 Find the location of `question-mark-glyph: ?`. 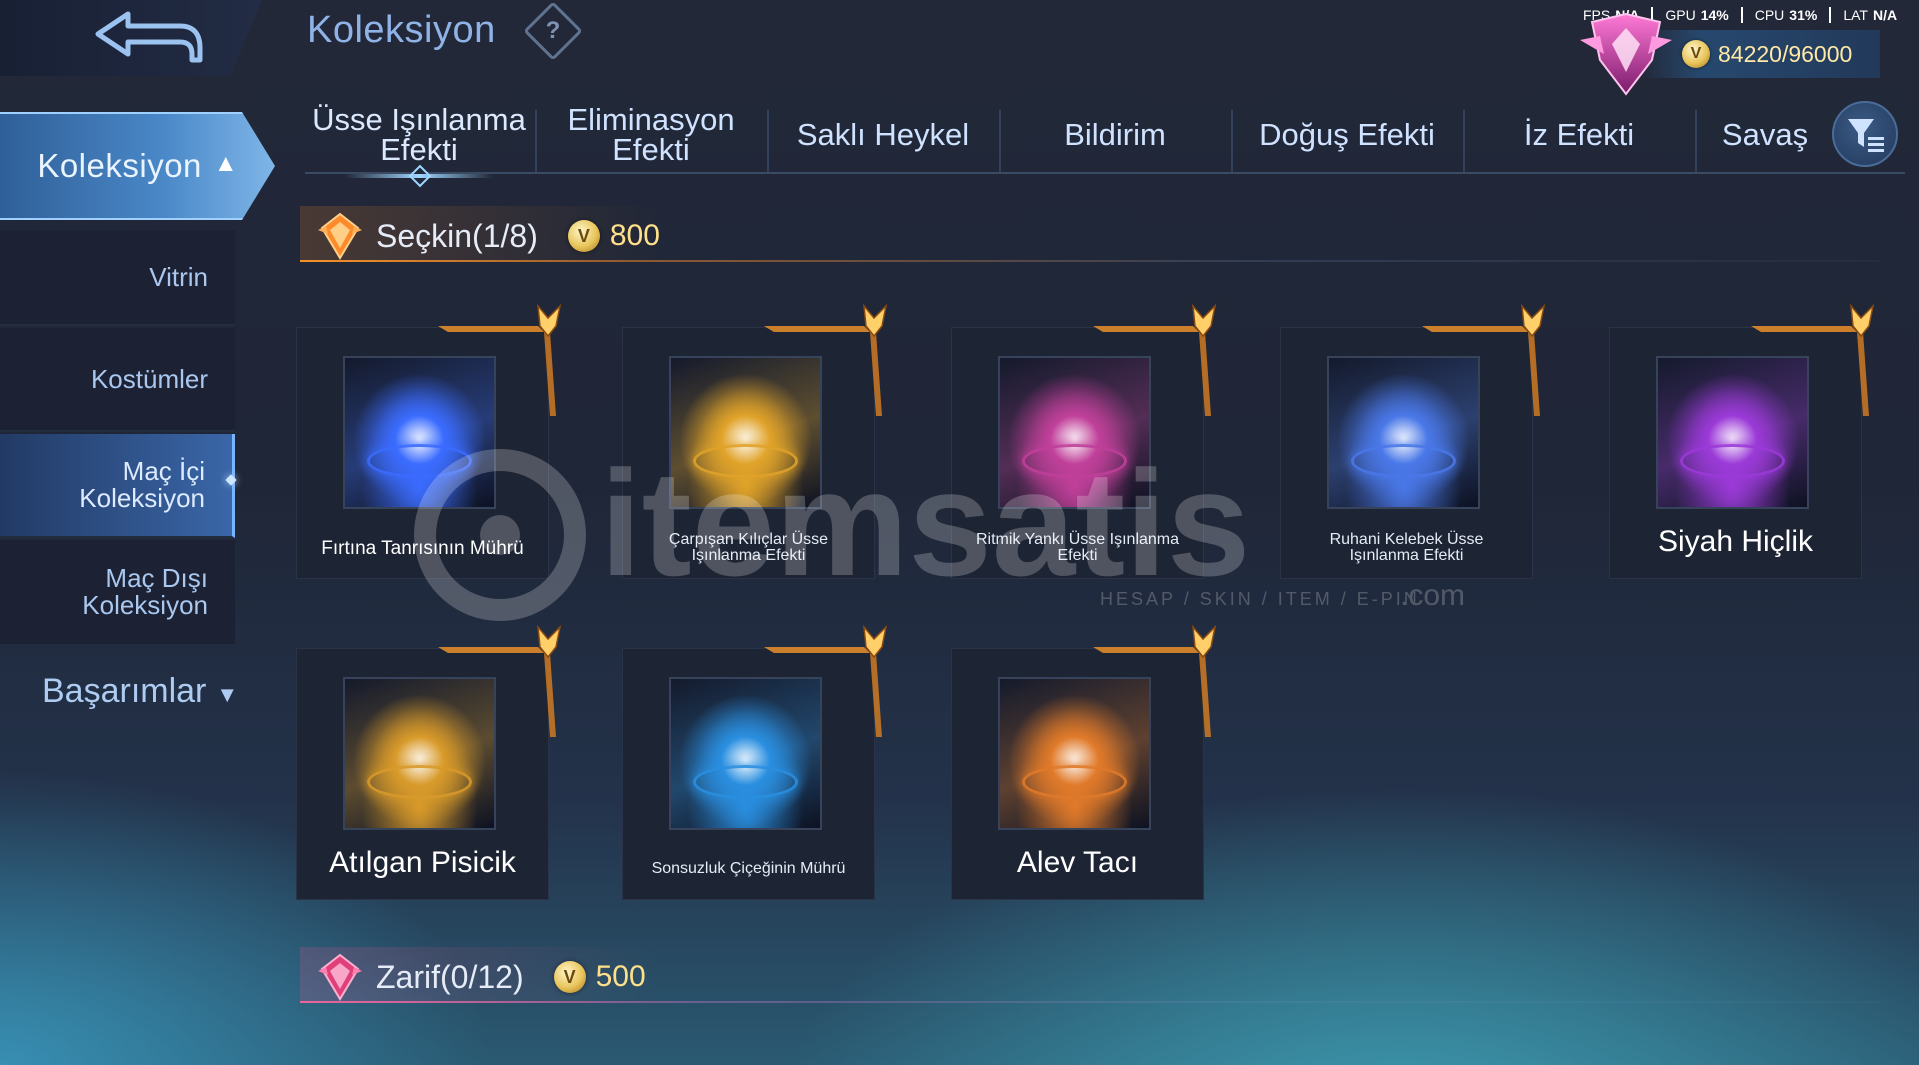

question-mark-glyph: ? is located at coordinates (553, 30).